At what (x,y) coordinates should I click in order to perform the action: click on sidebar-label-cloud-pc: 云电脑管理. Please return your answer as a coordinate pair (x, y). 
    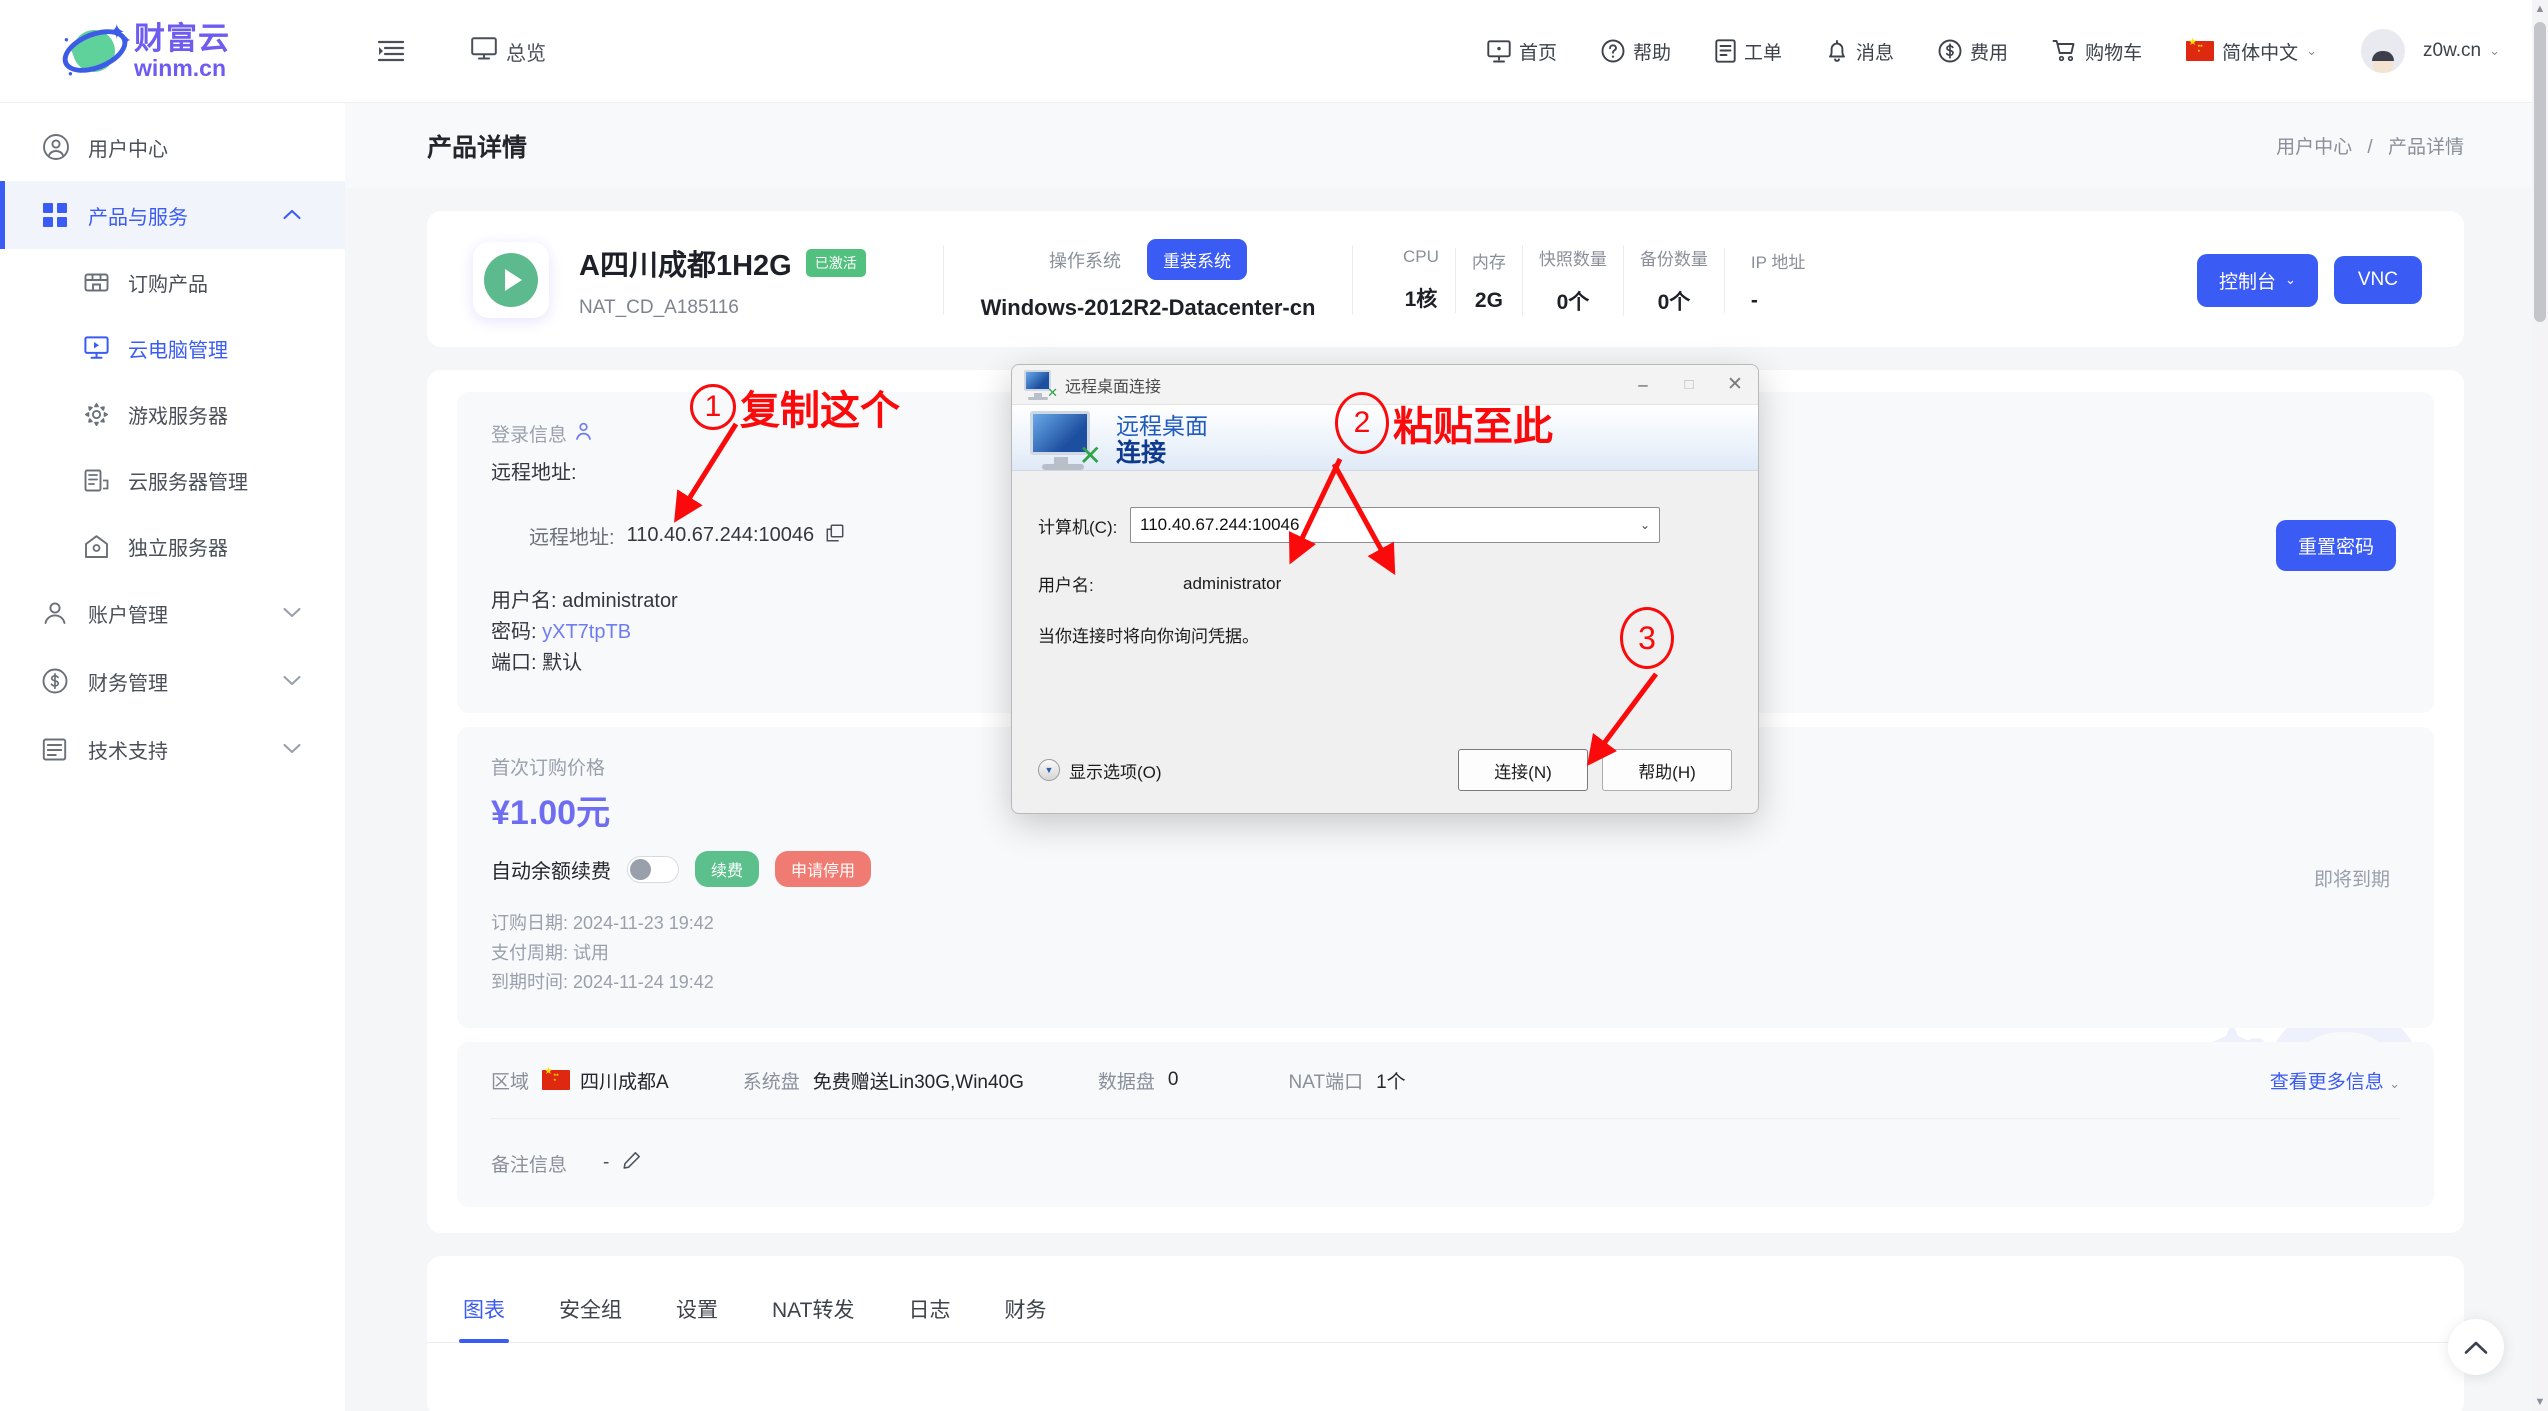
    Looking at the image, I should click on (178, 350).